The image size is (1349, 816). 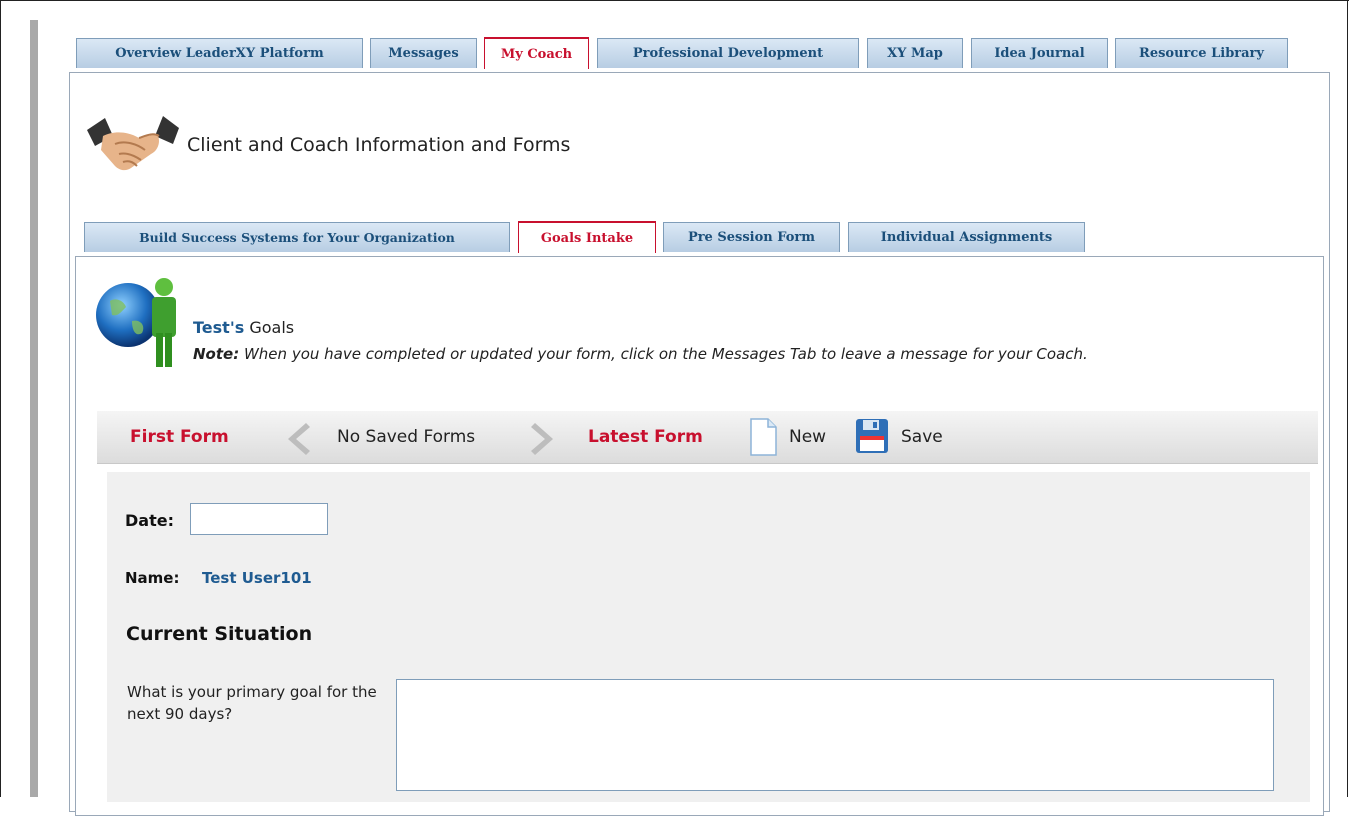 I want to click on handshake-icon, so click(x=133, y=143).